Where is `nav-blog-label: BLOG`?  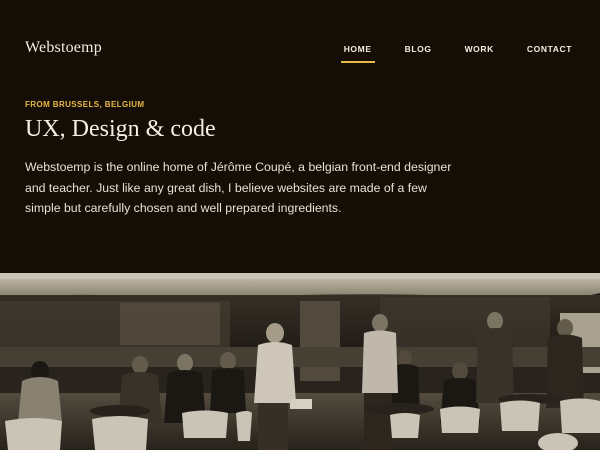
nav-blog-label: BLOG is located at coordinates (418, 49).